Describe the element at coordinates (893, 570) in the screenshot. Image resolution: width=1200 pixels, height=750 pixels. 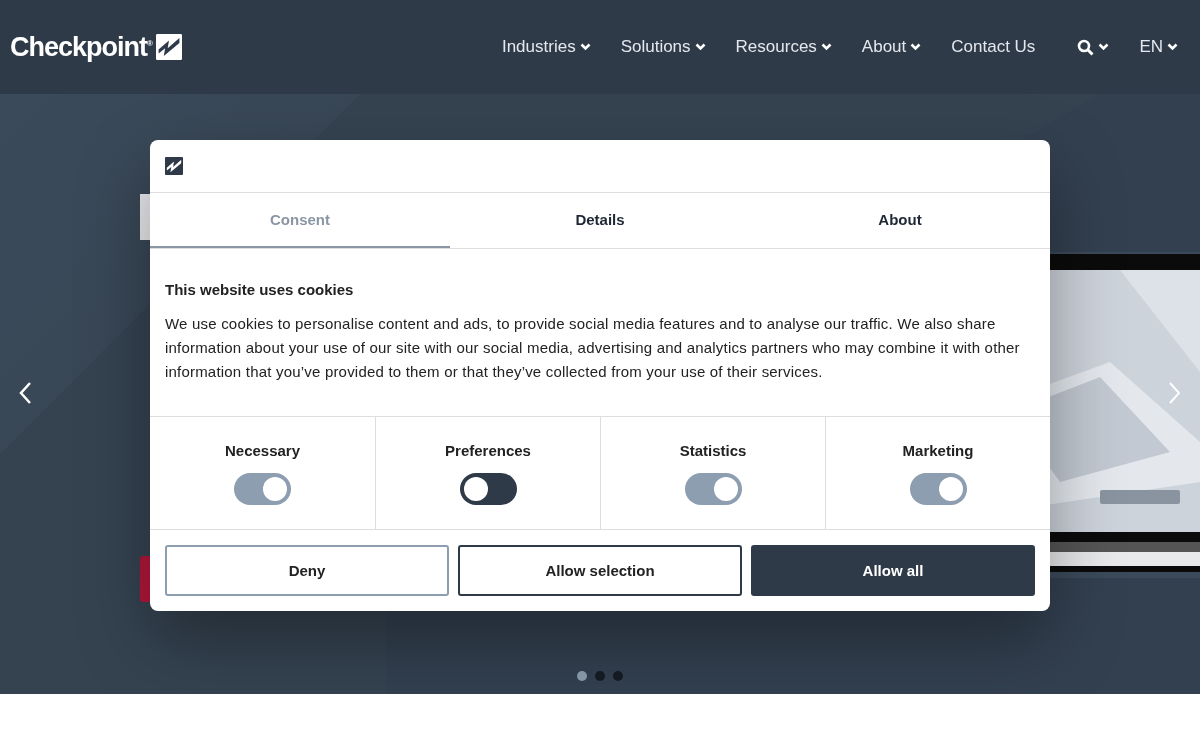
I see `allow-all-button: Allow all` at that location.